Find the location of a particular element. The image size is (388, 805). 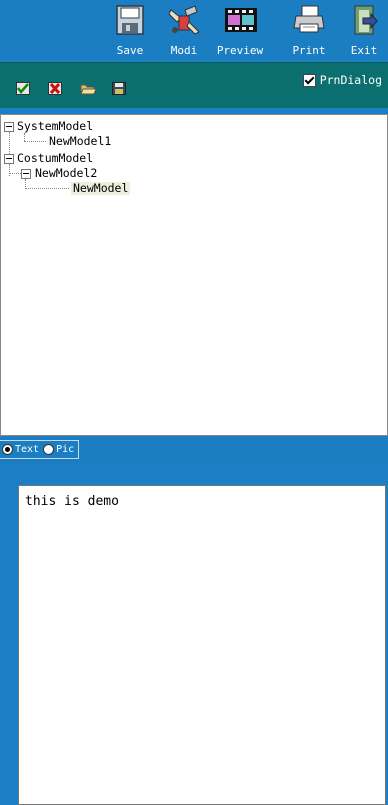

main-toolbar: Save Modi Preview Print Exit is located at coordinates (194, 31).